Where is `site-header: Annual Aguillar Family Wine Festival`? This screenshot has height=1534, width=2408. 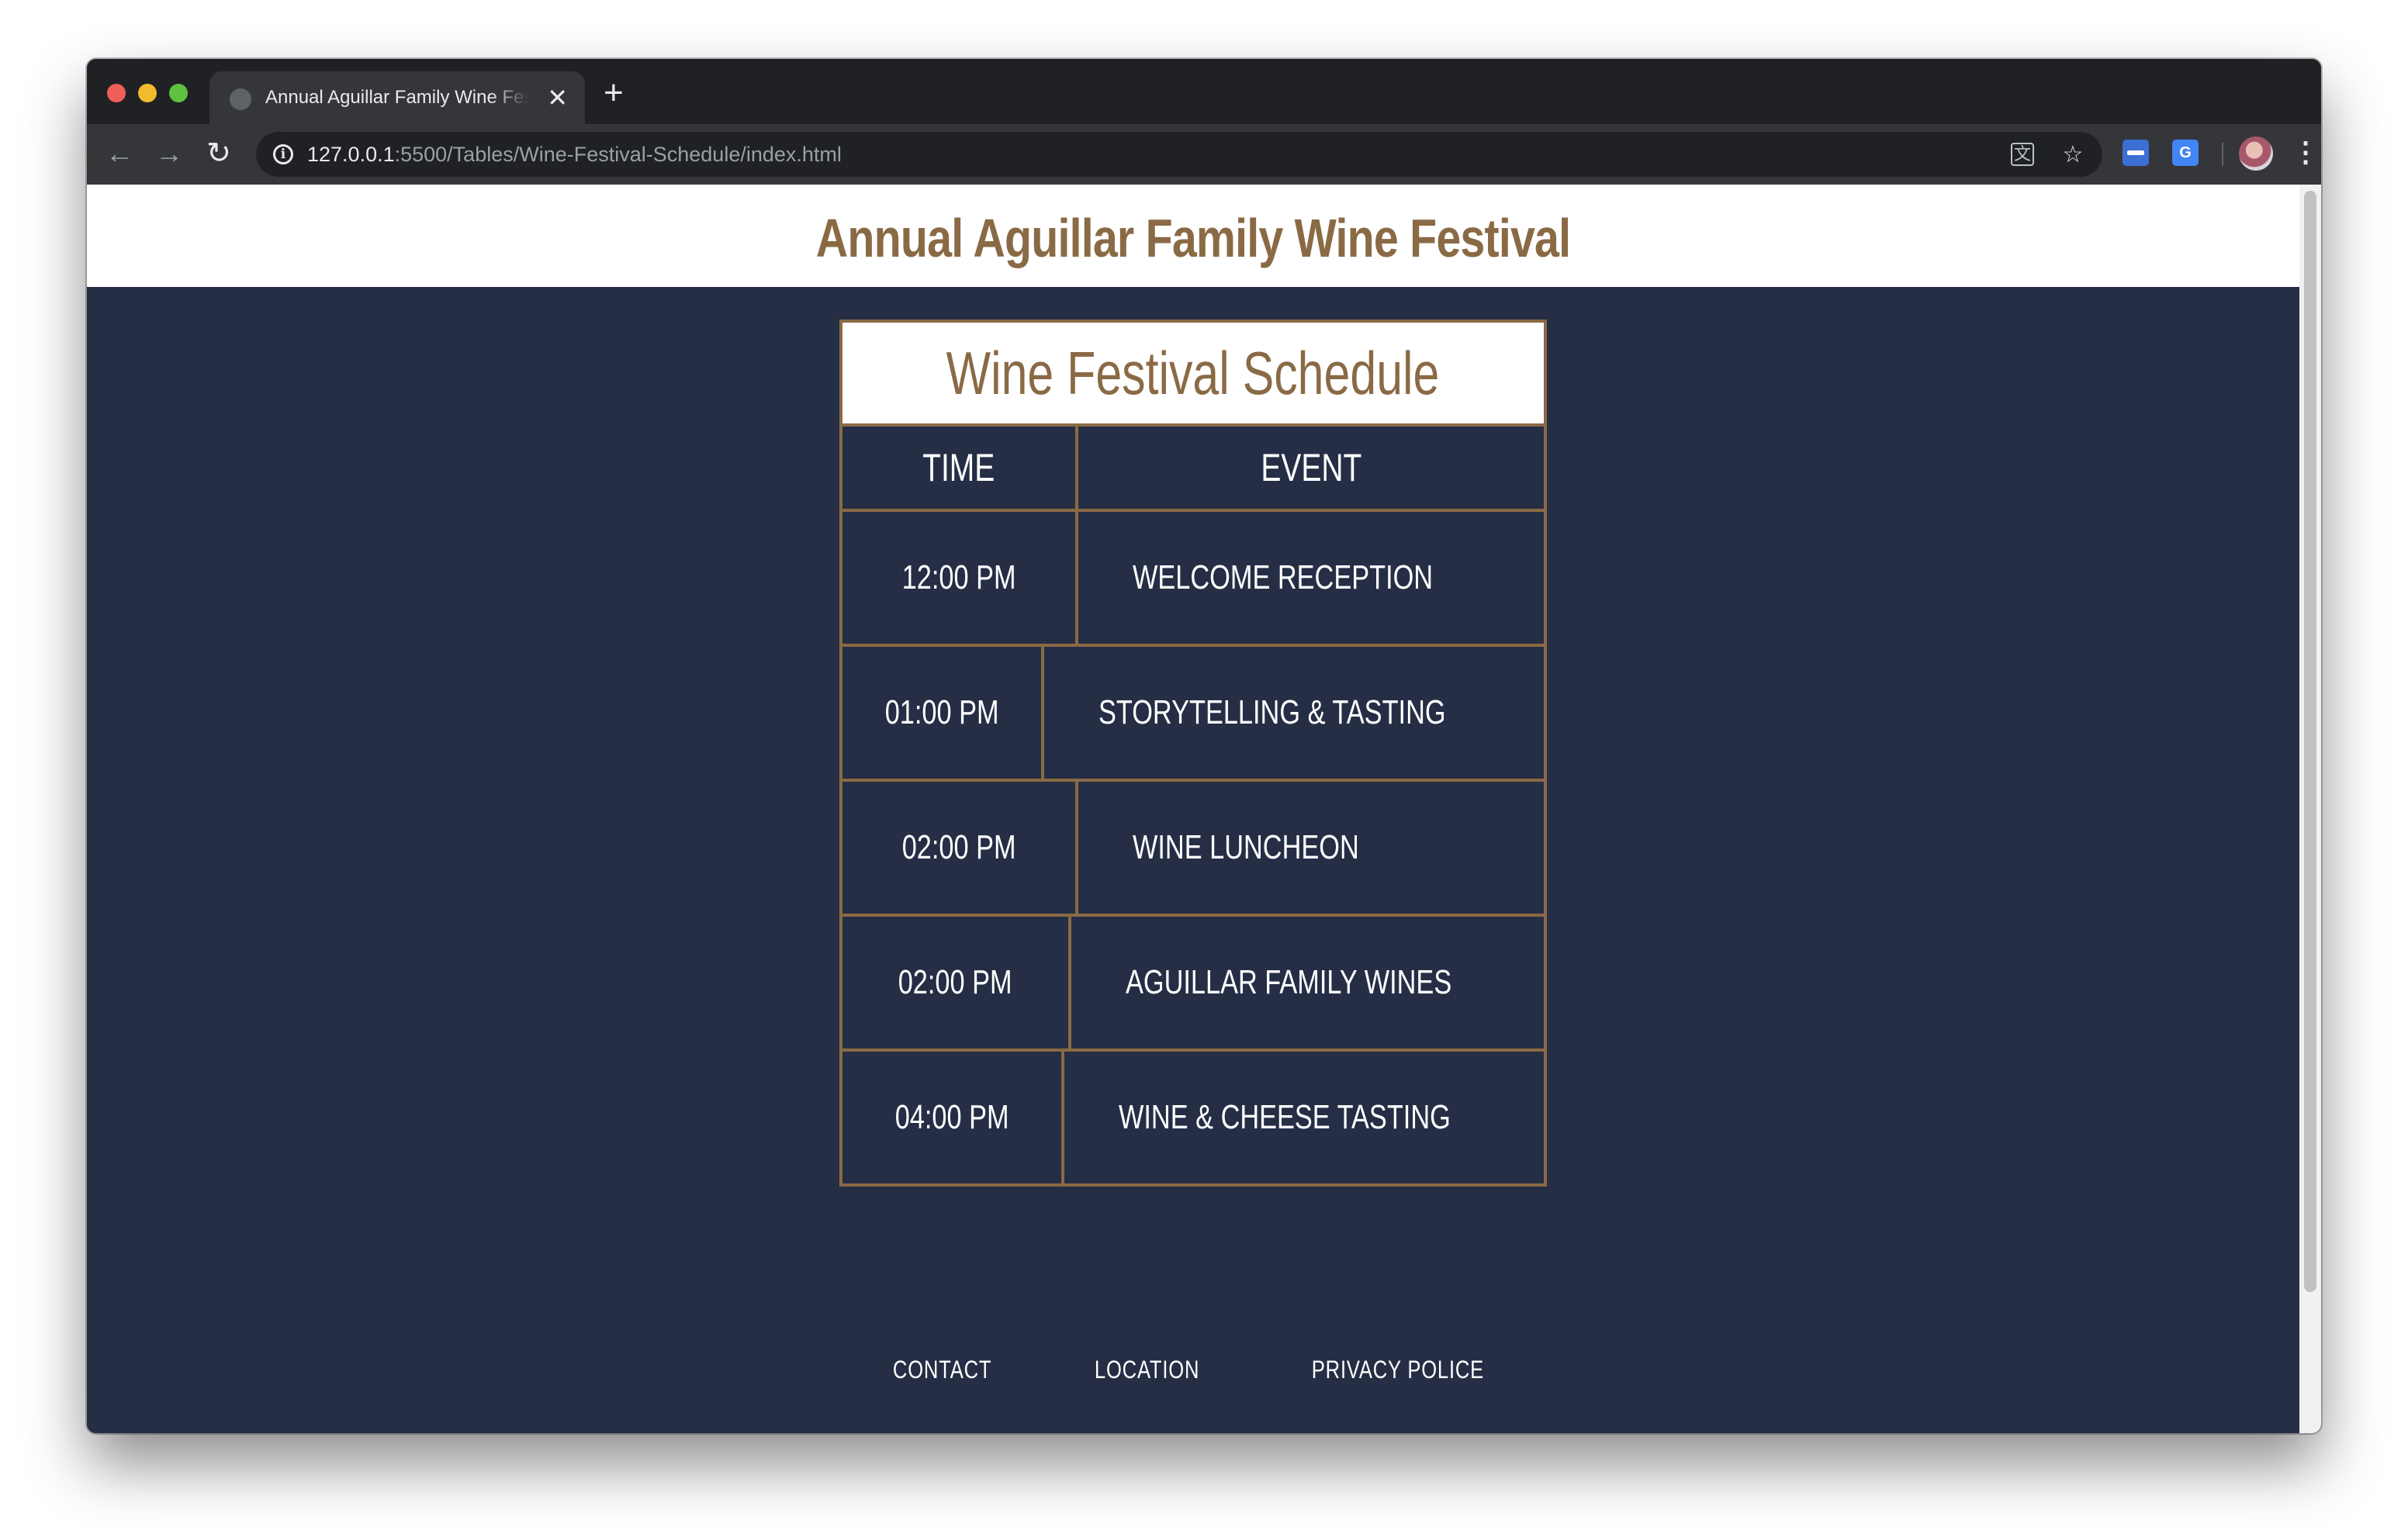 site-header: Annual Aguillar Family Wine Festival is located at coordinates (1193, 236).